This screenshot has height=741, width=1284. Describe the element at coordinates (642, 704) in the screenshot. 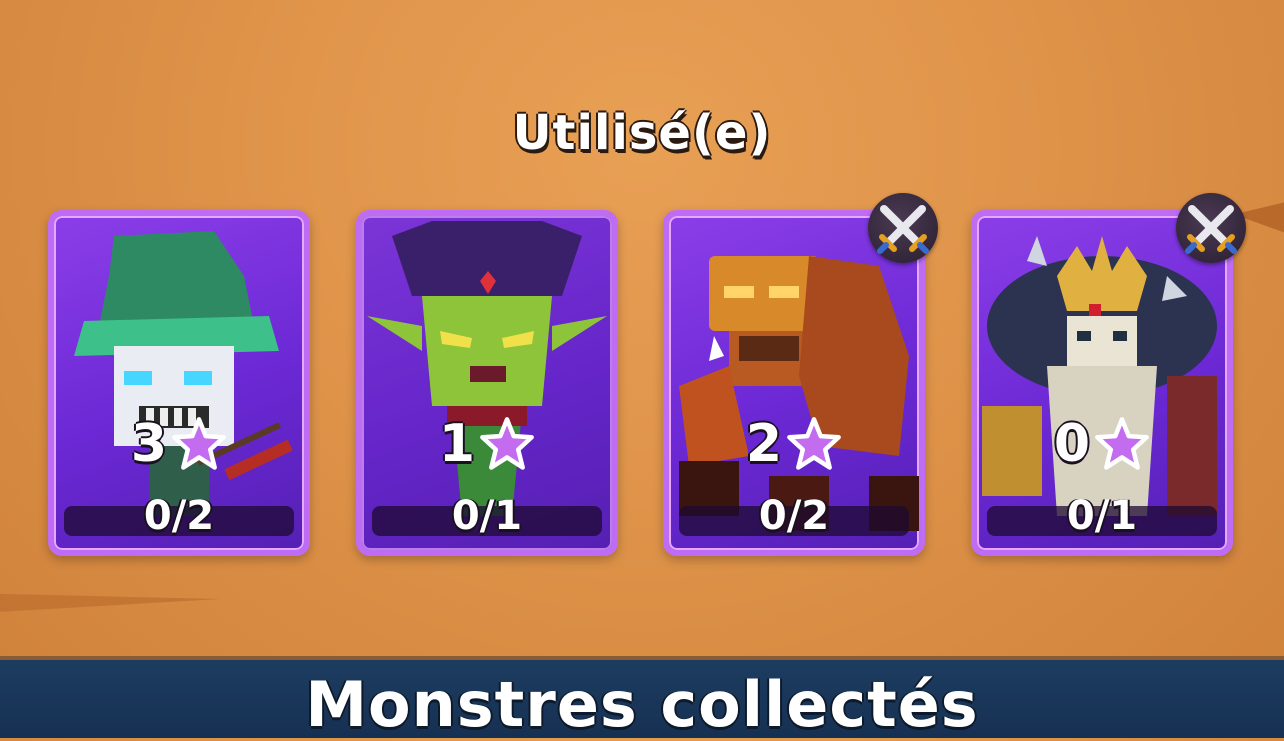

I see `collected-monsters-title: Monstres collectés` at that location.